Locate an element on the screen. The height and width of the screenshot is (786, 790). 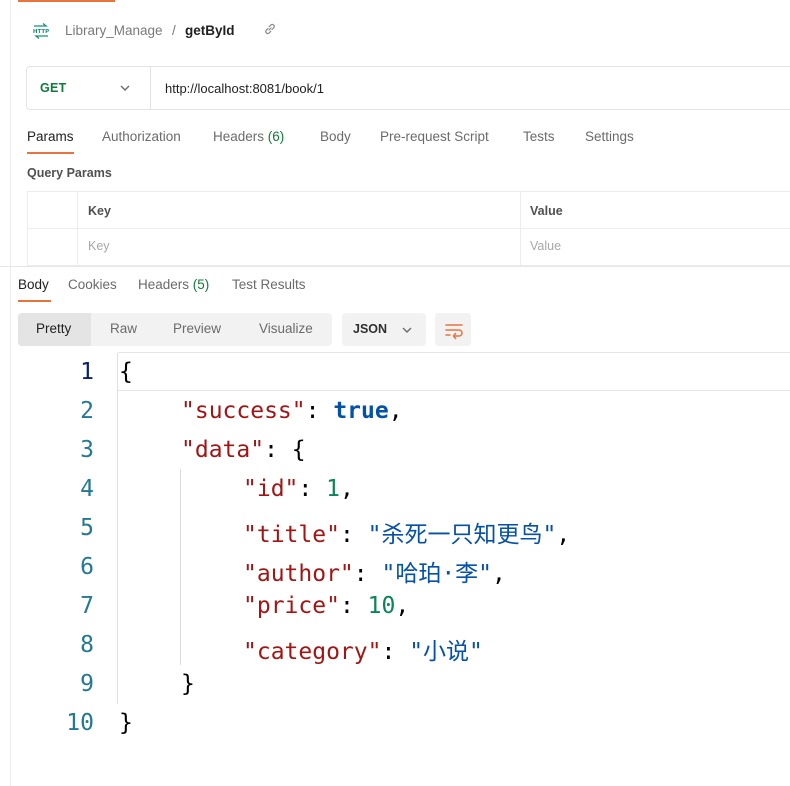
json-string: "小说" is located at coordinates (446, 652).